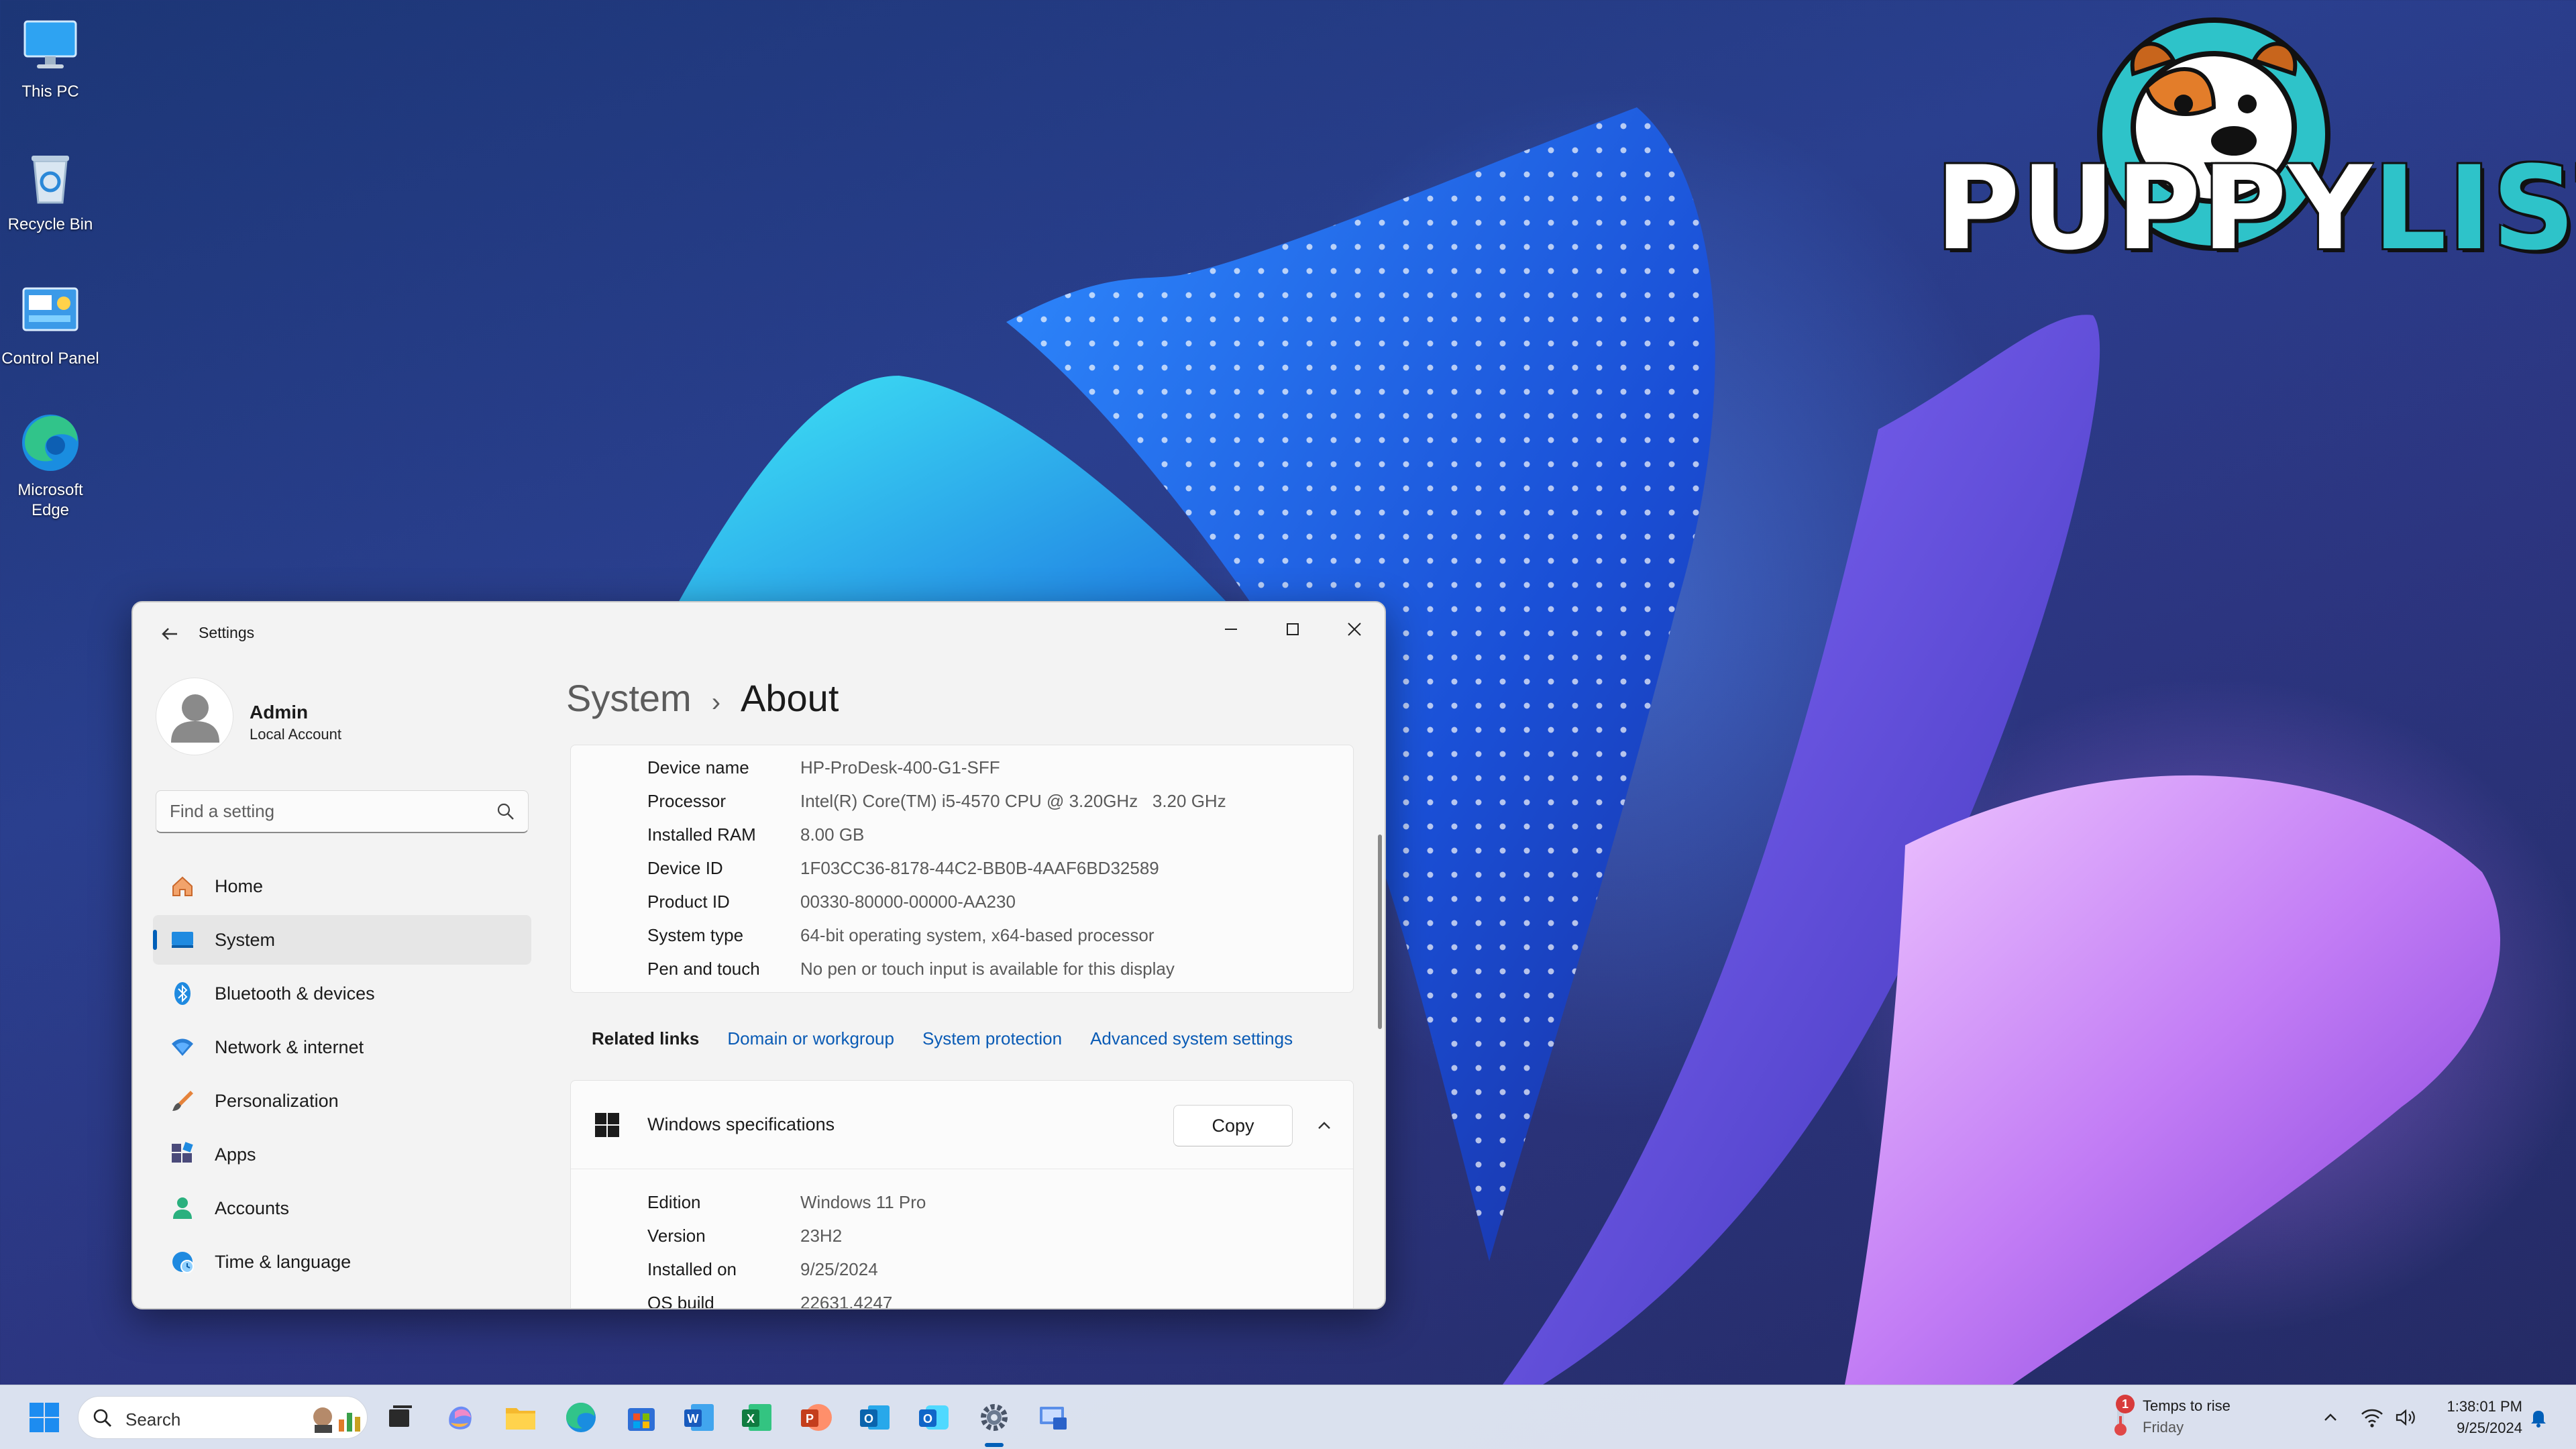 The height and width of the screenshot is (1449, 2576). Describe the element at coordinates (1293, 629) in the screenshot. I see `maximize-button` at that location.